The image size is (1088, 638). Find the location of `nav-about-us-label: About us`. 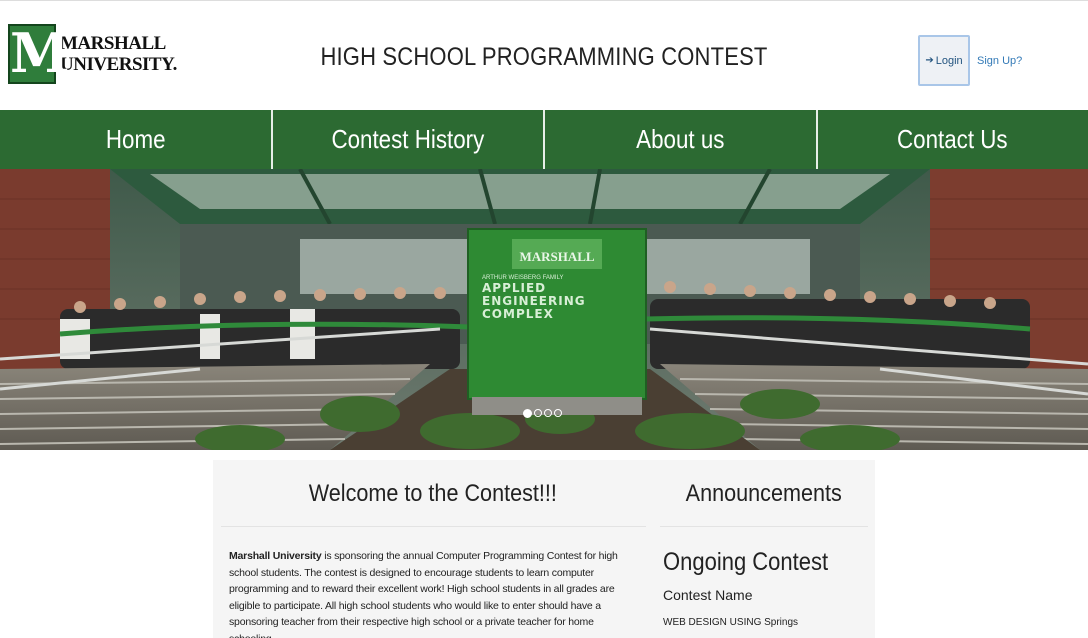

nav-about-us-label: About us is located at coordinates (680, 139).